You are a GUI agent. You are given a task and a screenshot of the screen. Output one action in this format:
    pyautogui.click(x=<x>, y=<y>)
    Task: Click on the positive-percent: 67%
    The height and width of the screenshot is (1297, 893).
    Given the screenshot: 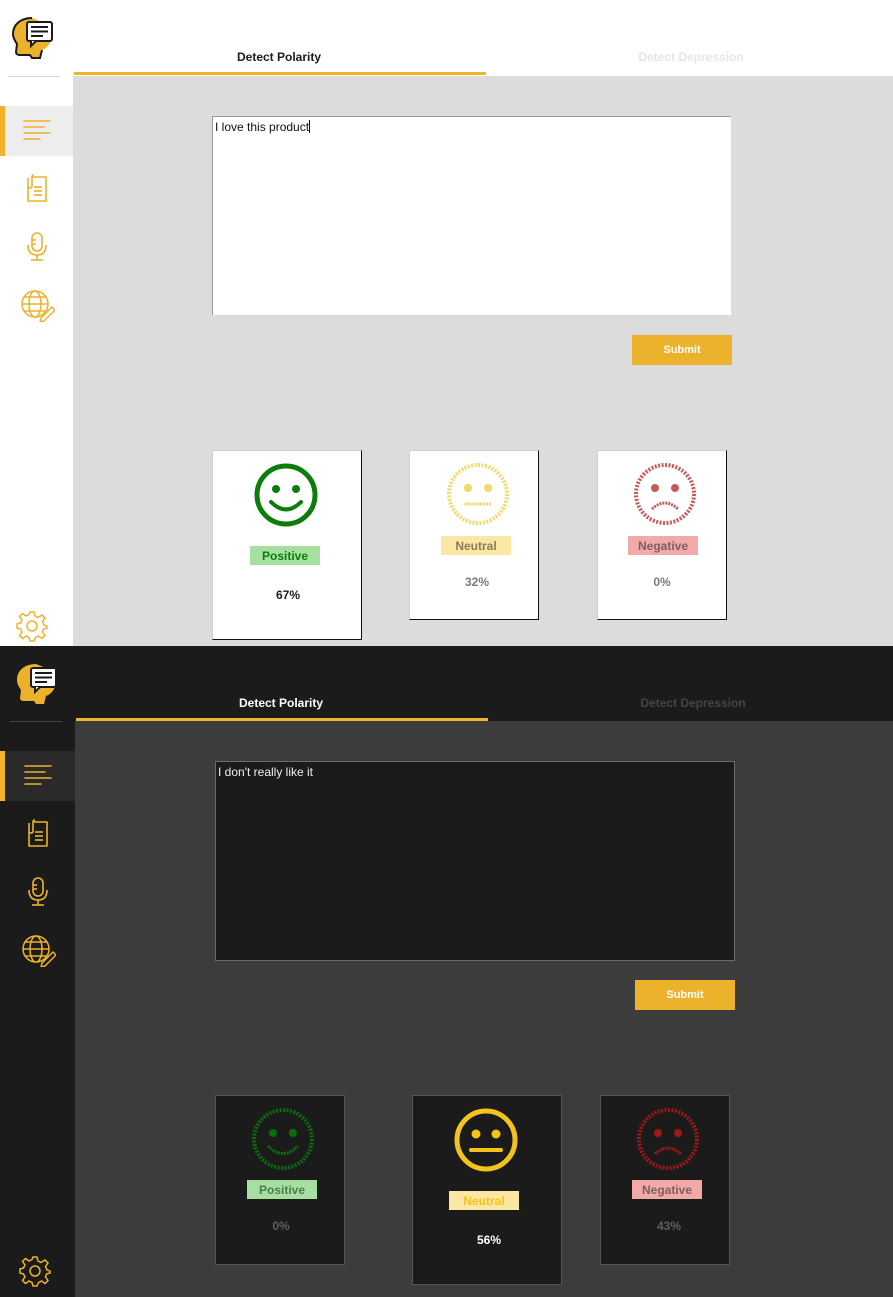 What is the action you would take?
    pyautogui.click(x=288, y=595)
    